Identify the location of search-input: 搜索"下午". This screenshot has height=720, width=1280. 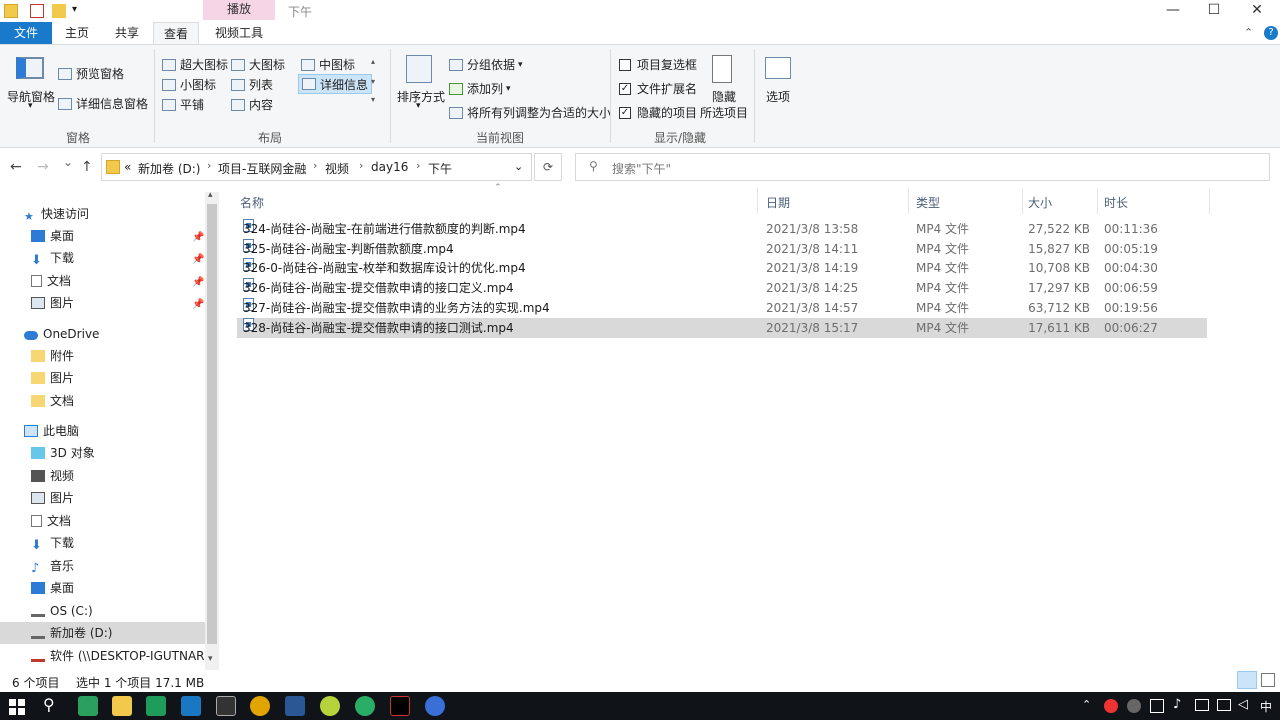
(641, 168).